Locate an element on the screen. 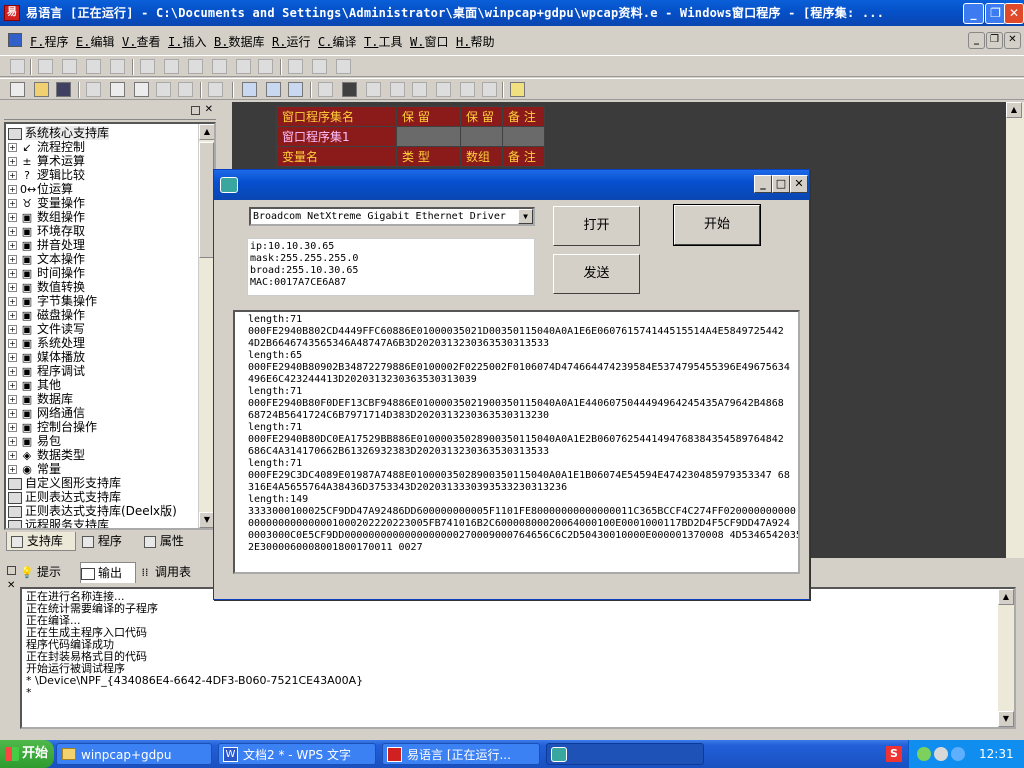 Image resolution: width=1024 pixels, height=768 pixels. program-window-title-bar: _ □ ✕ is located at coordinates (511, 185).